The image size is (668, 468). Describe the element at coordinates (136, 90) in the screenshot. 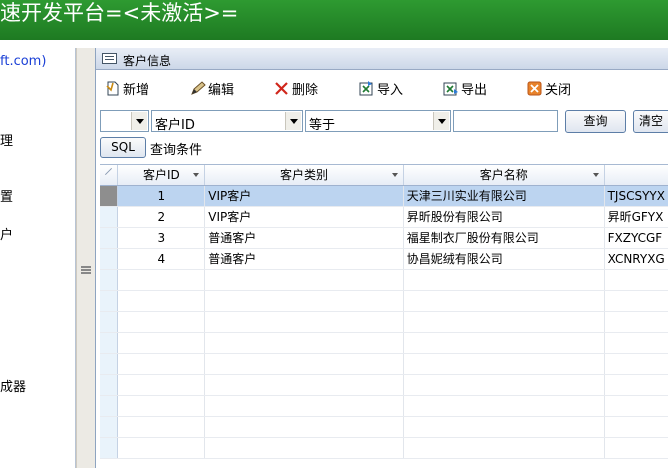

I see `new-label: 新增` at that location.